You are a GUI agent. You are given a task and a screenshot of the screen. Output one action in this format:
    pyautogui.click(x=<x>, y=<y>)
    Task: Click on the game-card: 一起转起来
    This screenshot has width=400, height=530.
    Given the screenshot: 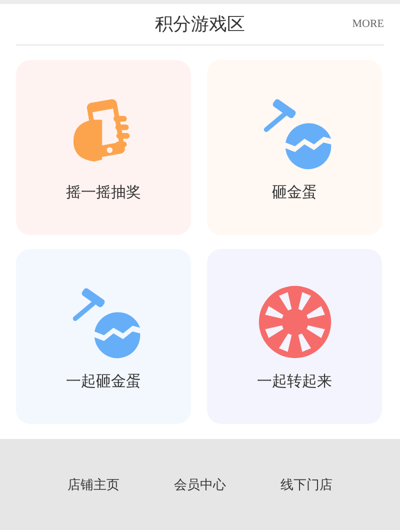 What is the action you would take?
    pyautogui.click(x=294, y=336)
    